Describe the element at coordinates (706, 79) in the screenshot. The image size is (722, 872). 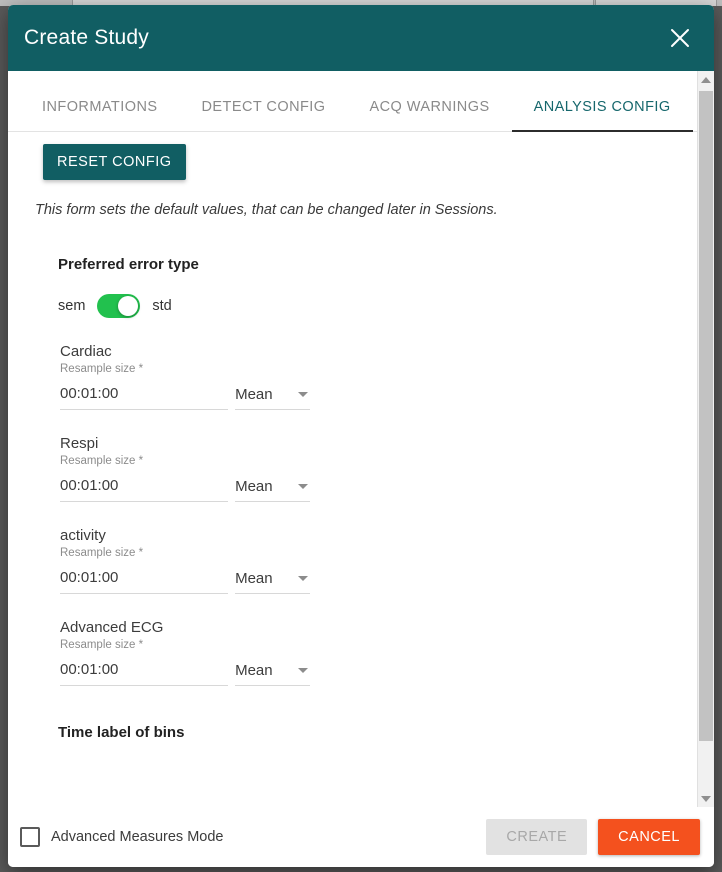
I see `scroll-up-arrow-icon` at that location.